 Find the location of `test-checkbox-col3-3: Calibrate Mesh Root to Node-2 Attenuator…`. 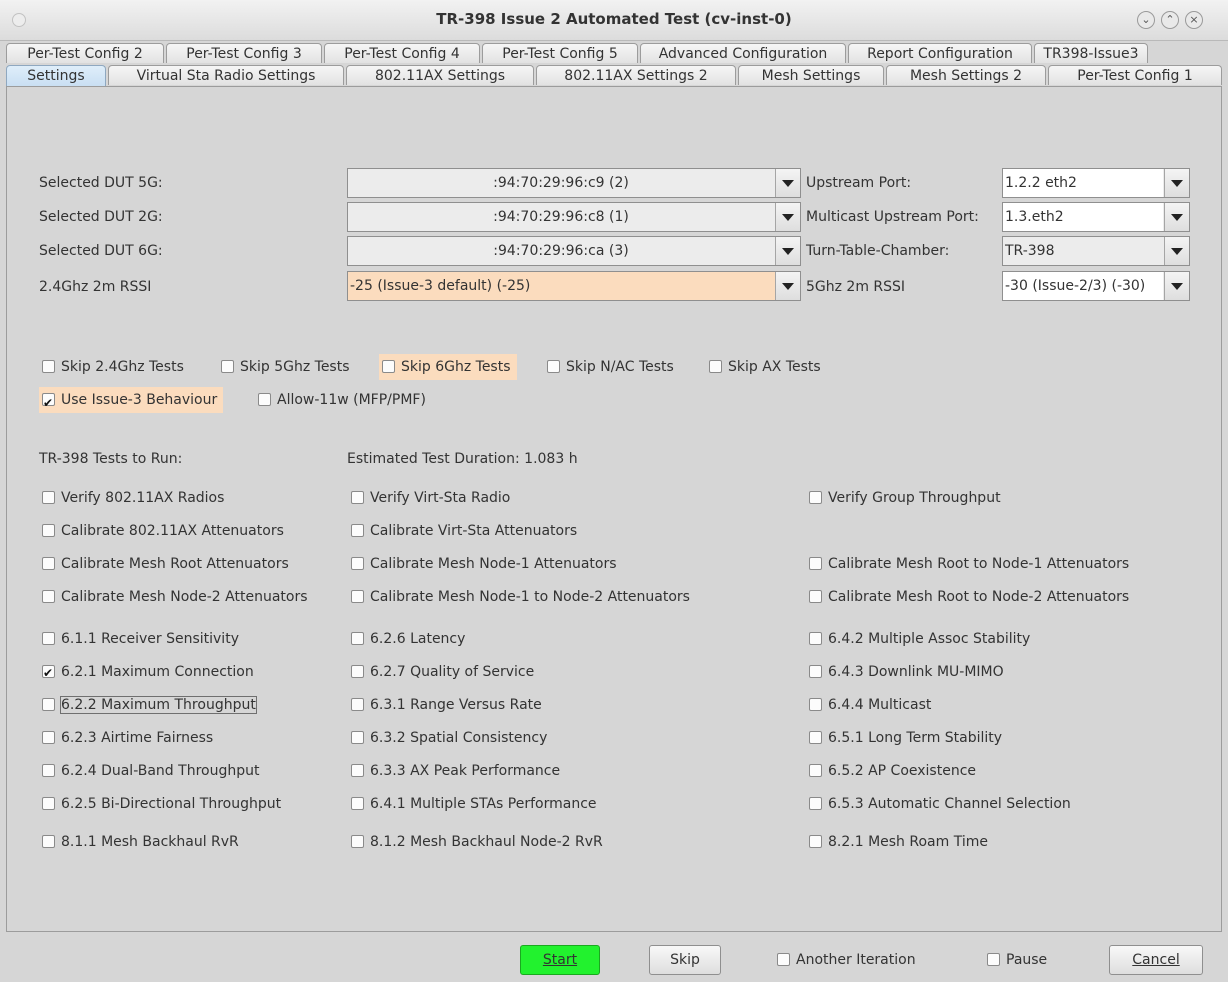

test-checkbox-col3-3: Calibrate Mesh Root to Node-2 Attenuator… is located at coordinates (967, 597).